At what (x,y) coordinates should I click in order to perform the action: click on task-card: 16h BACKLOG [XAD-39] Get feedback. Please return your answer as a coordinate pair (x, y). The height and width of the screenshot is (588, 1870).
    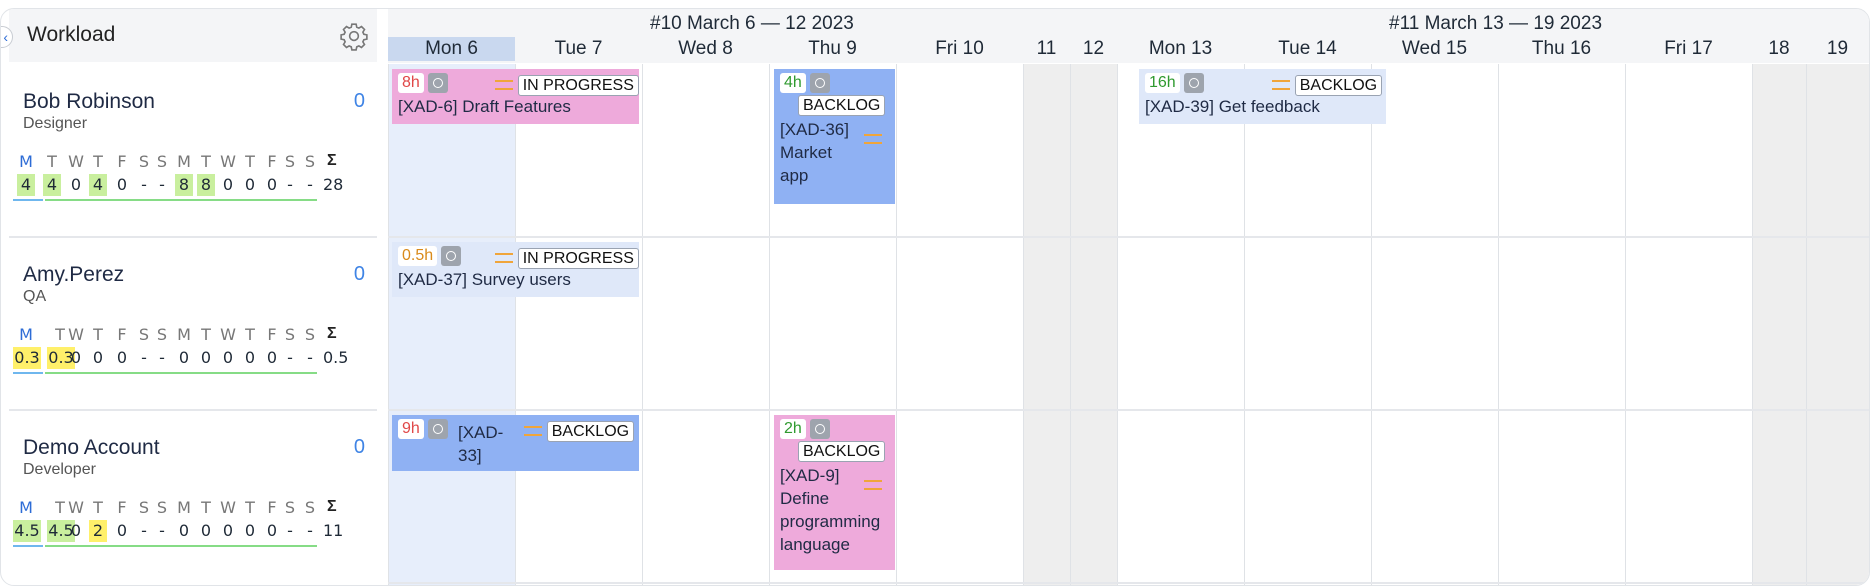
    Looking at the image, I should click on (1262, 96).